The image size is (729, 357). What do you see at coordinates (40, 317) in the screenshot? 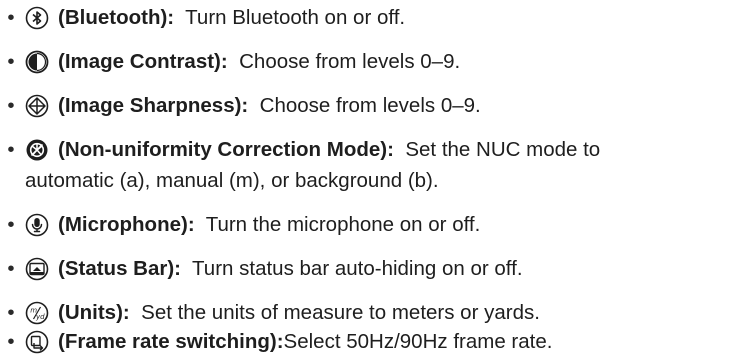
I see `svg-text: yd` at bounding box center [40, 317].